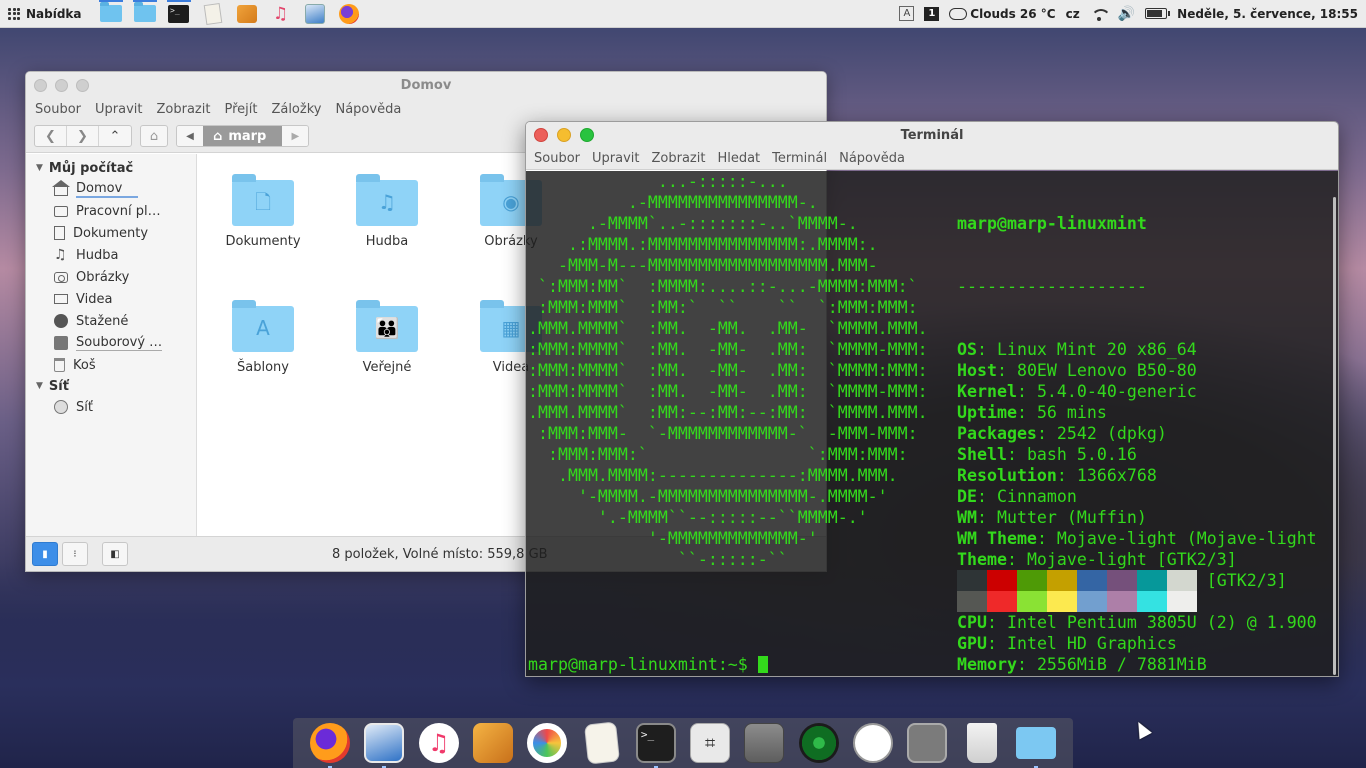 The height and width of the screenshot is (768, 1366). Describe the element at coordinates (111, 233) in the screenshot. I see `sidebar-item-documents: Dokumenty` at that location.